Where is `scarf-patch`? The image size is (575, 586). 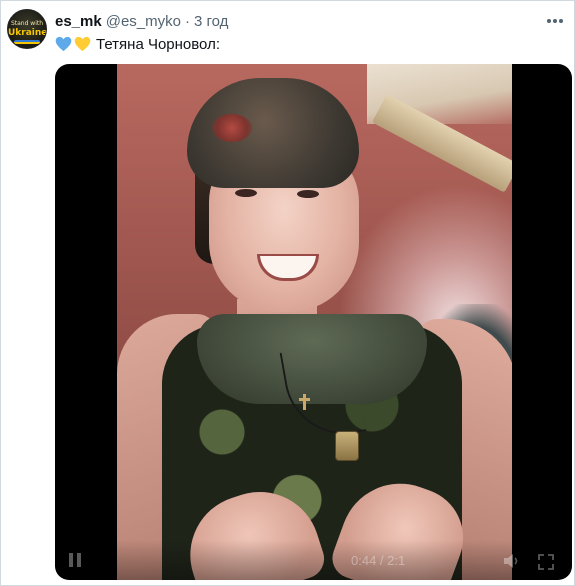
scarf-patch is located at coordinates (232, 128).